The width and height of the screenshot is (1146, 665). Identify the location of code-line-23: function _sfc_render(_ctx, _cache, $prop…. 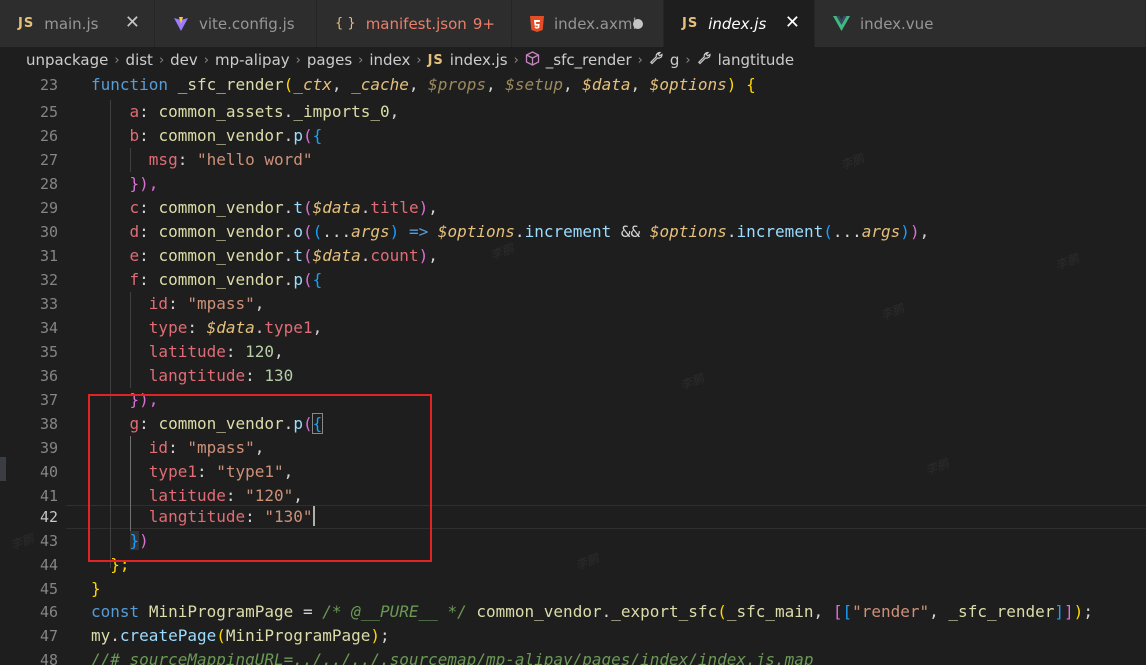
(423, 84).